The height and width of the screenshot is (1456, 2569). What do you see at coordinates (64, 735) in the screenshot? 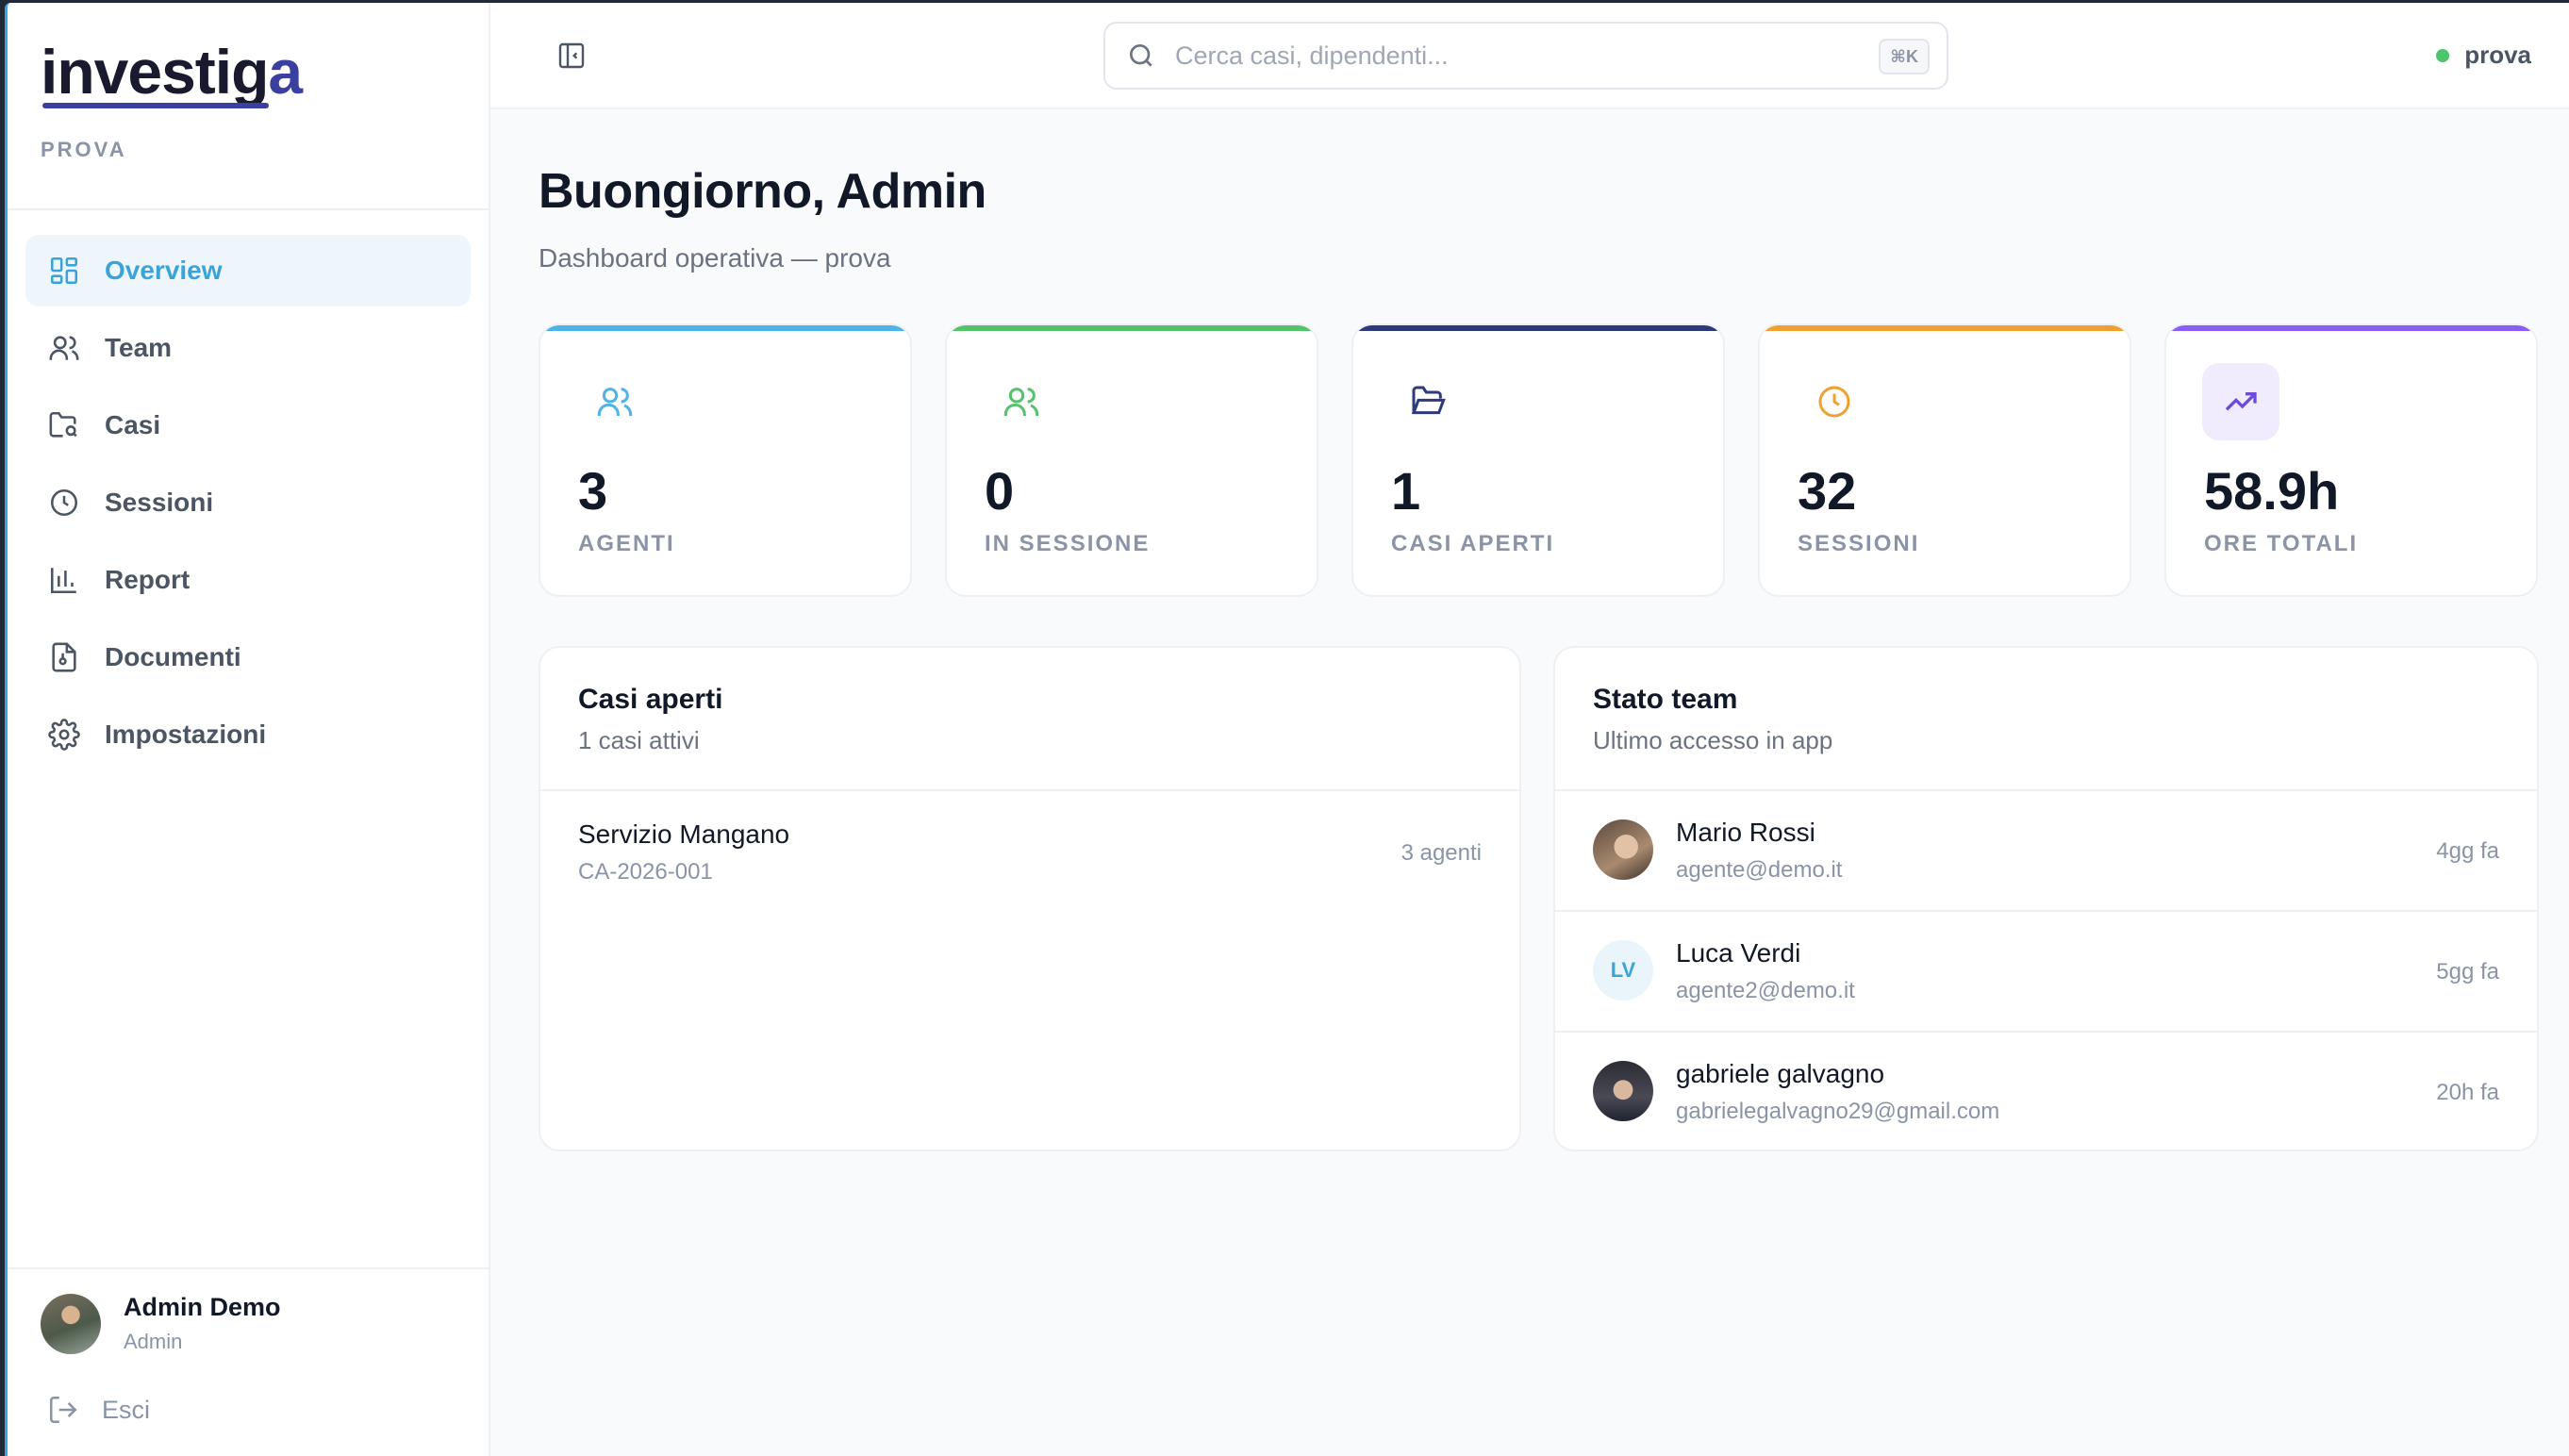
I see `gear-icon` at bounding box center [64, 735].